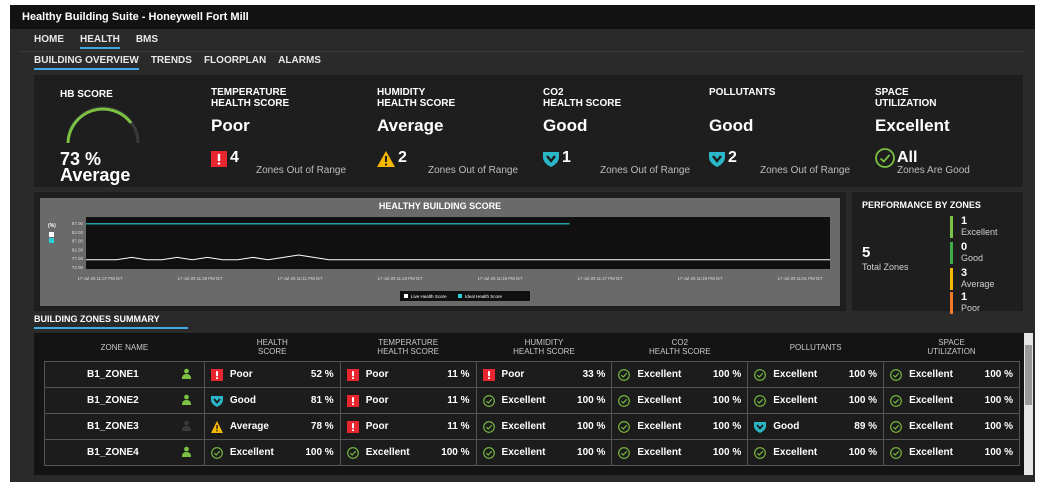 This screenshot has height=488, width=1045. What do you see at coordinates (352, 426) in the screenshot?
I see `poor-alert-icon` at bounding box center [352, 426].